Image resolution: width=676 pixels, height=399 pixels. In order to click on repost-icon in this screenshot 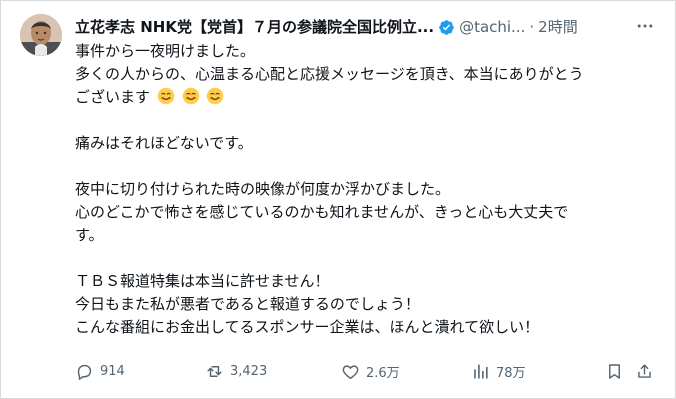, I will do `click(214, 371)`.